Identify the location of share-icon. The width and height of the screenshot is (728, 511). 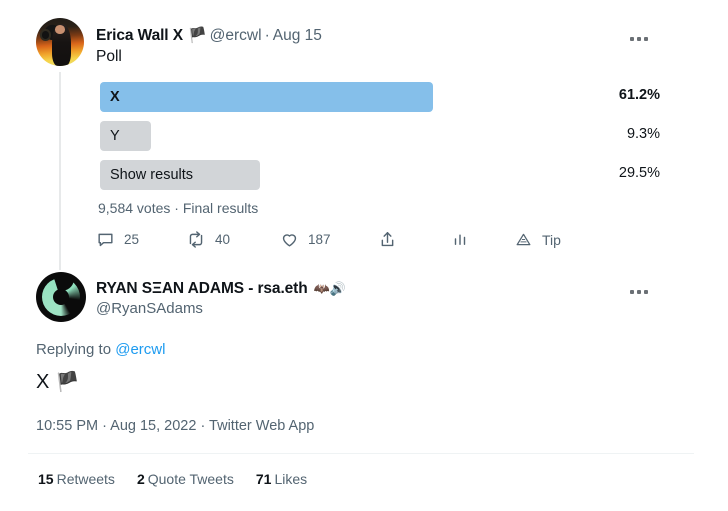
(387, 239).